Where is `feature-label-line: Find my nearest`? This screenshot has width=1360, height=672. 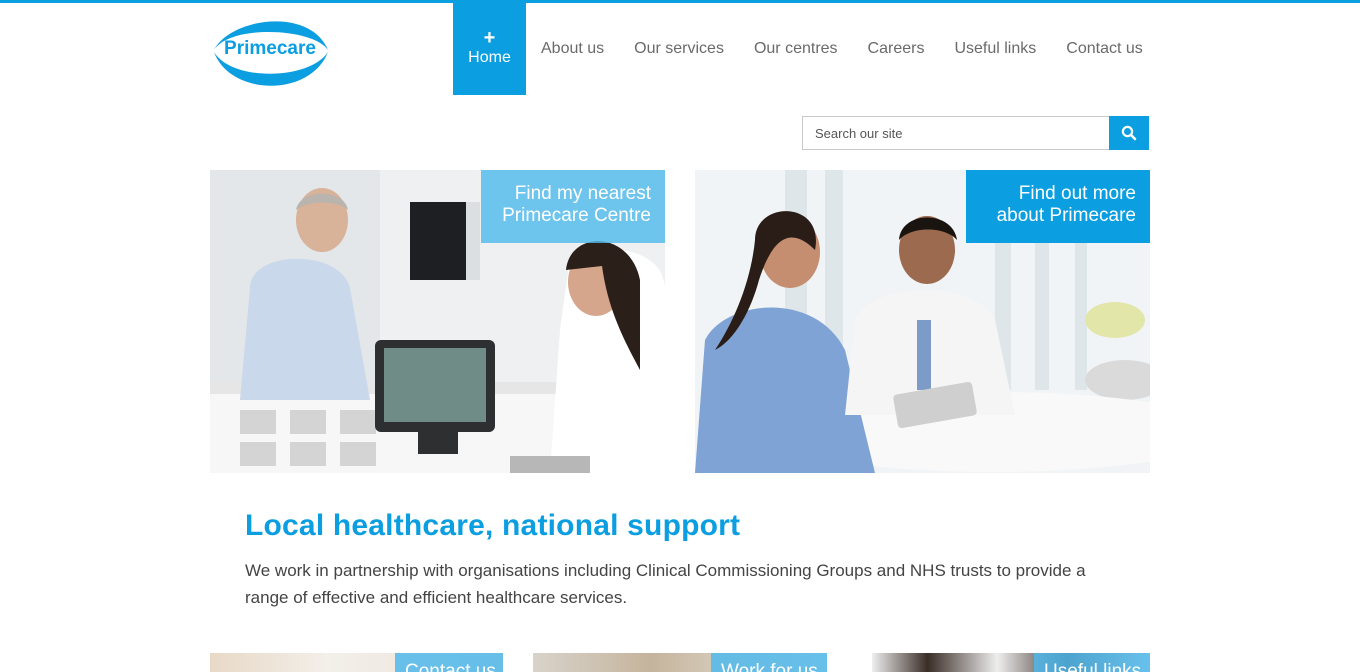
feature-label-line: Find my nearest is located at coordinates (582, 193).